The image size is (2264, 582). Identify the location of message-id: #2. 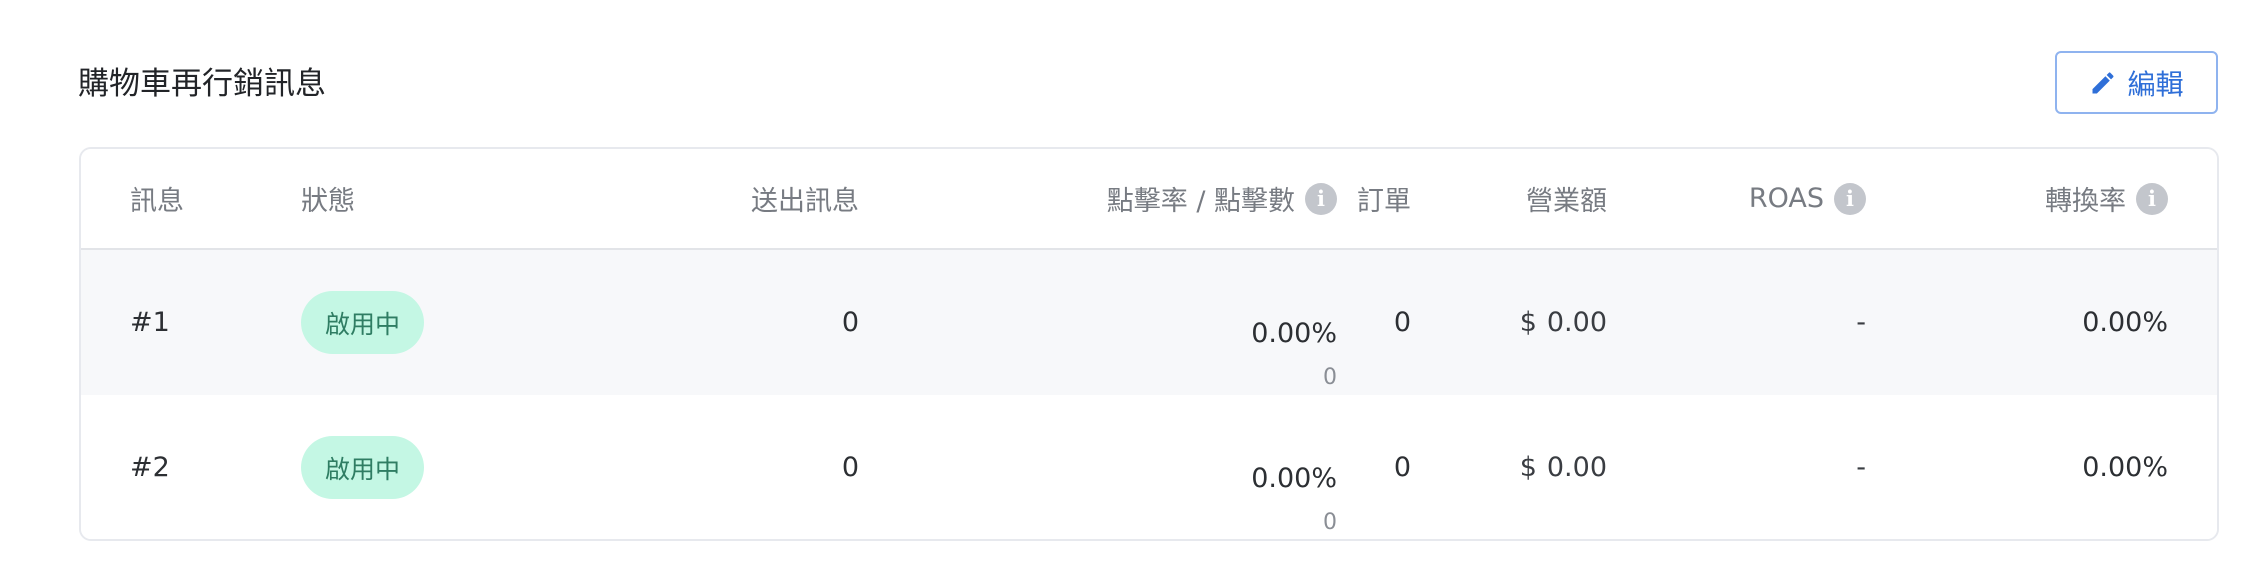
(150, 467).